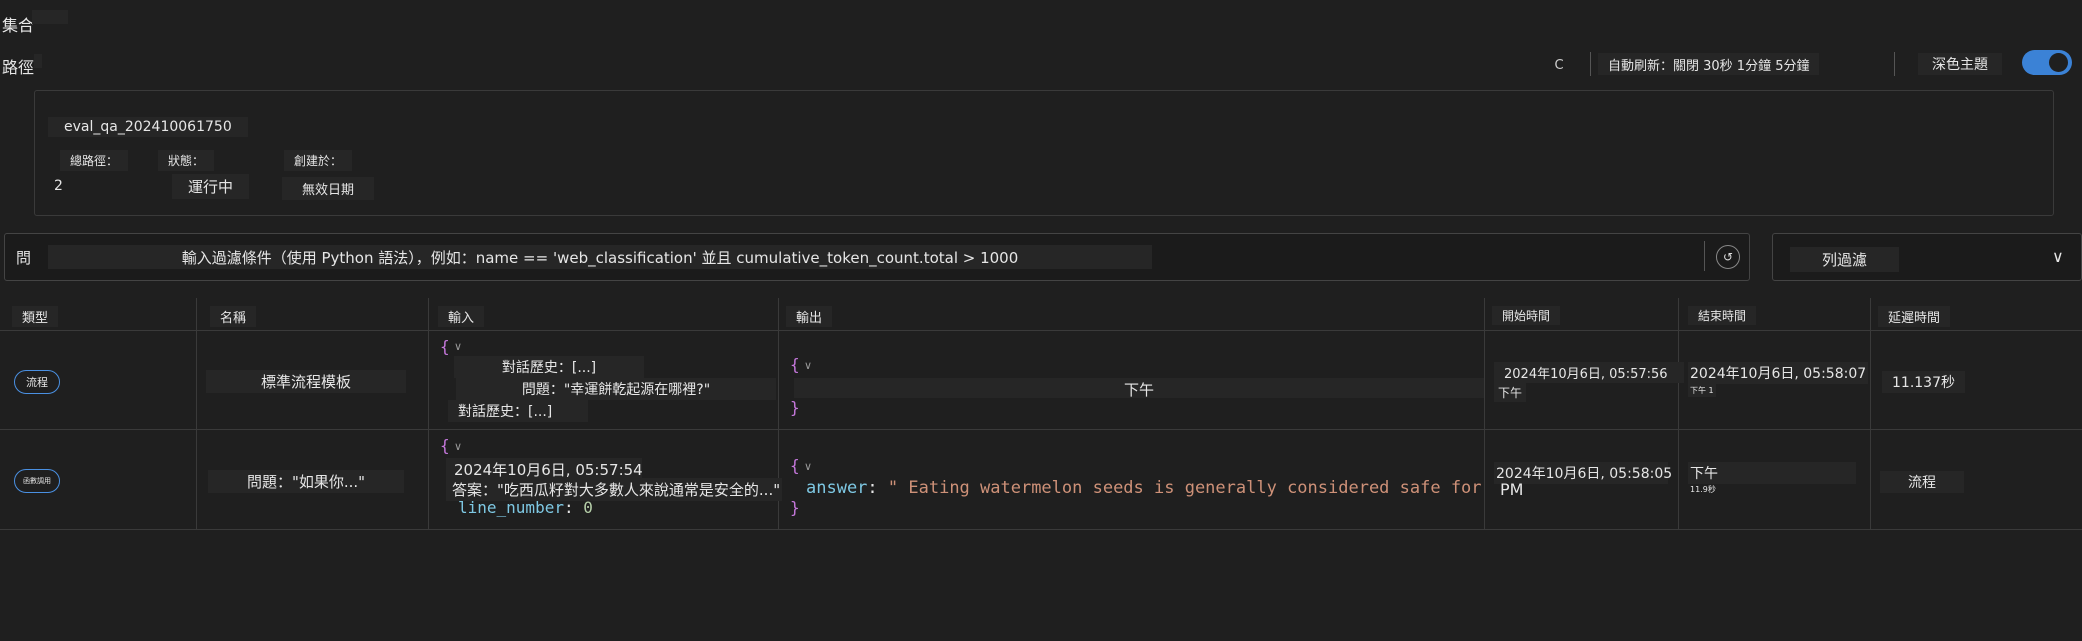 This screenshot has width=2082, height=641. What do you see at coordinates (18, 67) in the screenshot?
I see `path-label: 路徑` at bounding box center [18, 67].